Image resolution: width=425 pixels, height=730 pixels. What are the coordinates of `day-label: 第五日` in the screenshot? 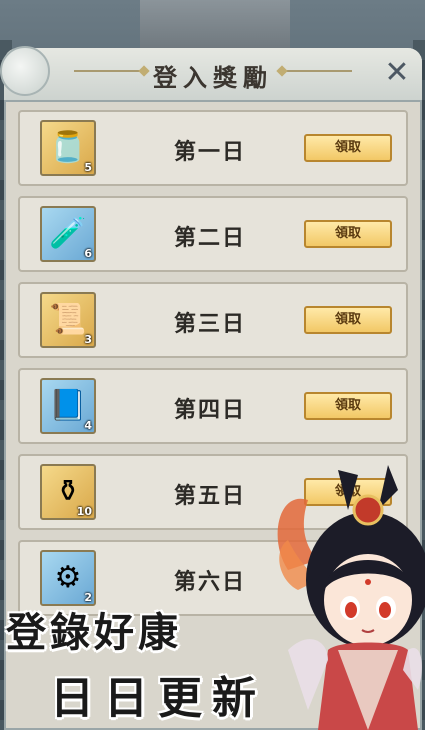 It's located at (209, 496).